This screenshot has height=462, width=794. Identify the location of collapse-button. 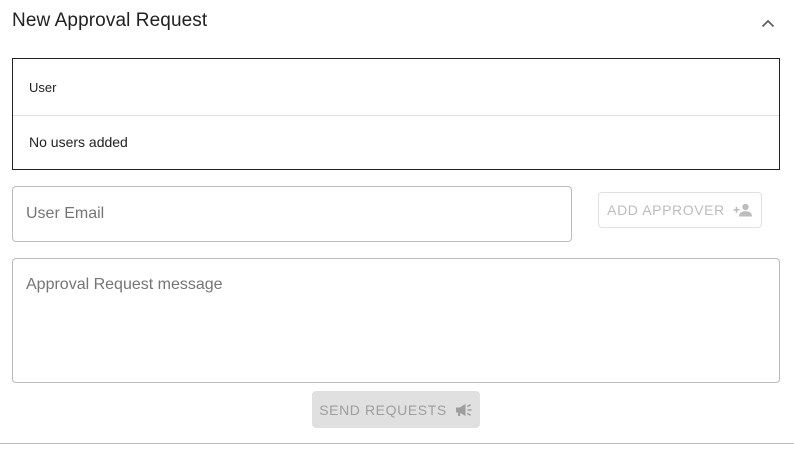
(768, 23).